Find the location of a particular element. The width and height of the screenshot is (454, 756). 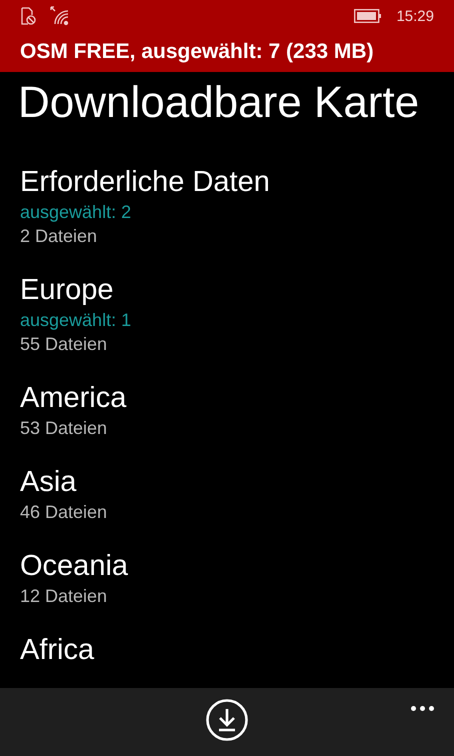

selection-count: ausgewählt: 1 is located at coordinates (76, 320).